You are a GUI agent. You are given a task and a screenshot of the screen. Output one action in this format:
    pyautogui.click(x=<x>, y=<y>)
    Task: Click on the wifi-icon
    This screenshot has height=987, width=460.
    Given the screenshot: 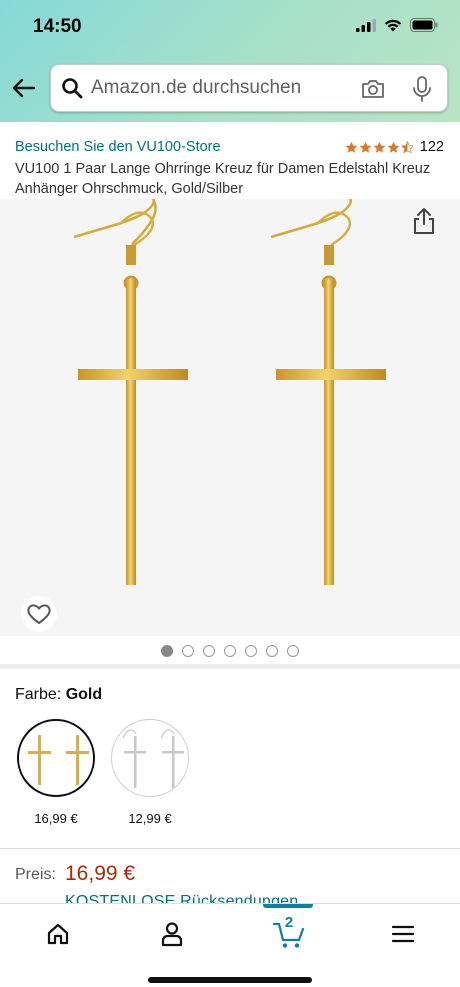 What is the action you would take?
    pyautogui.click(x=393, y=25)
    